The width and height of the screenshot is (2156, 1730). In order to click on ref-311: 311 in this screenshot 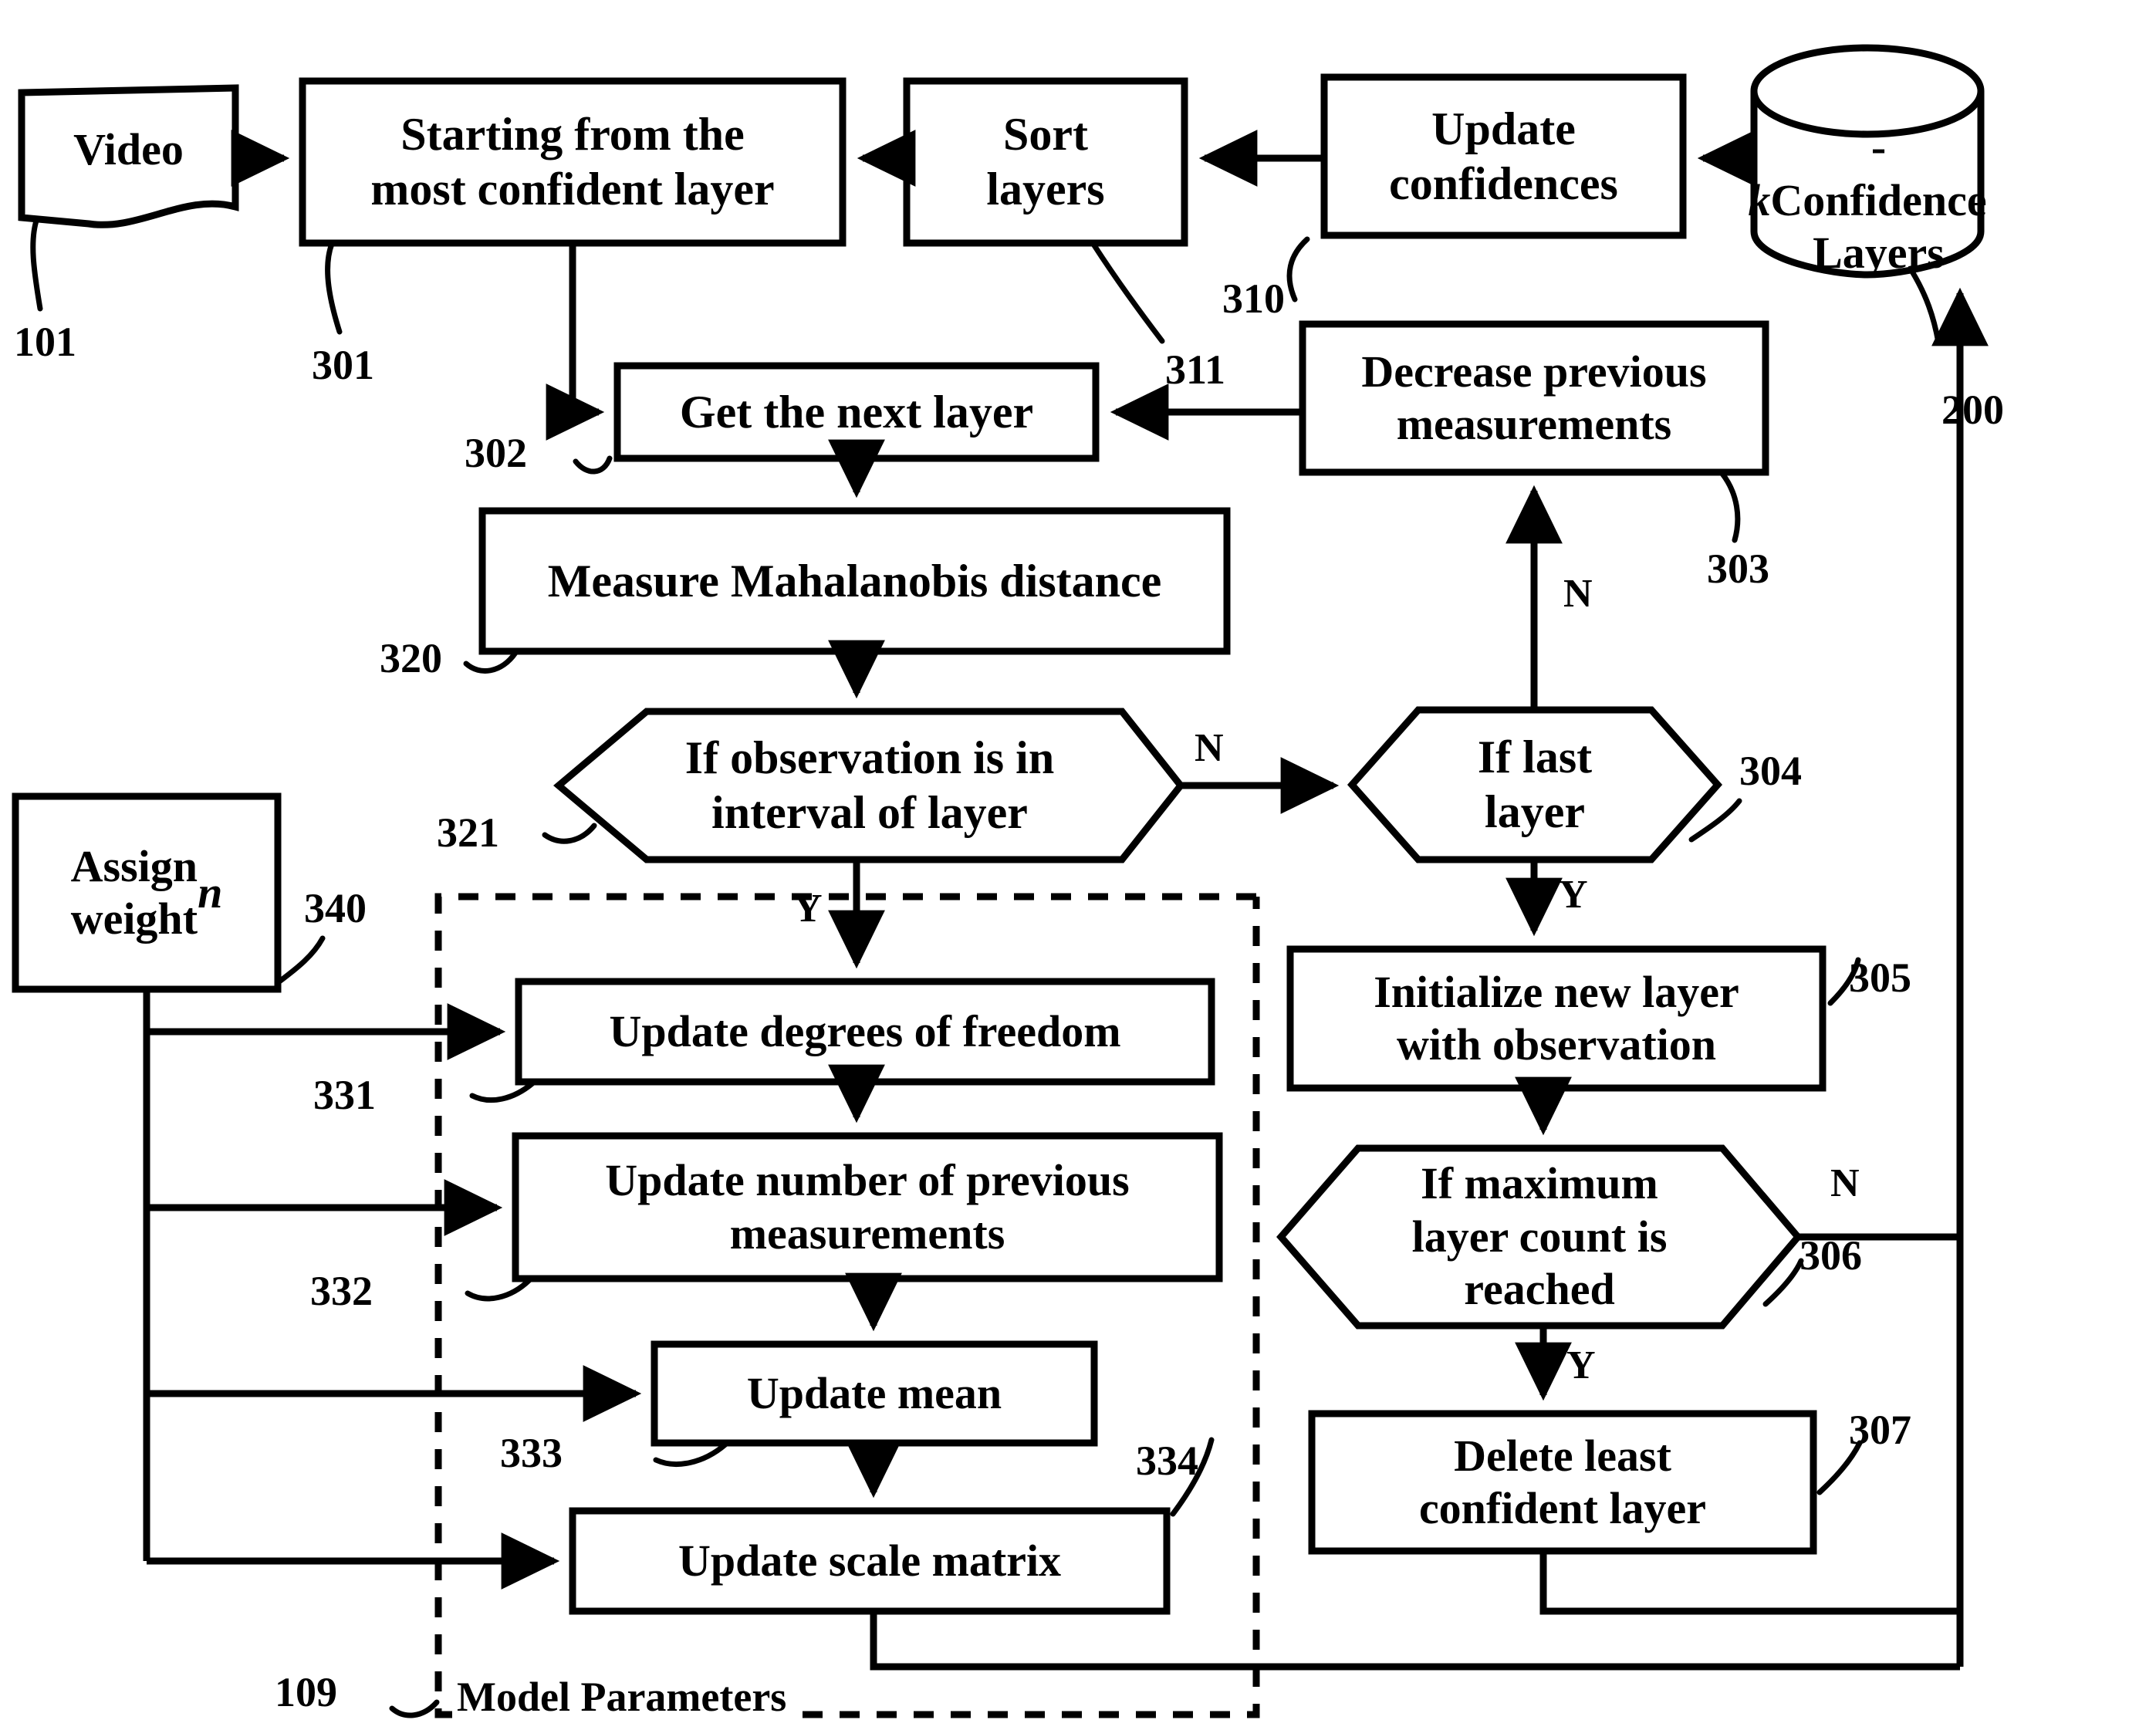, I will do `click(1195, 369)`.